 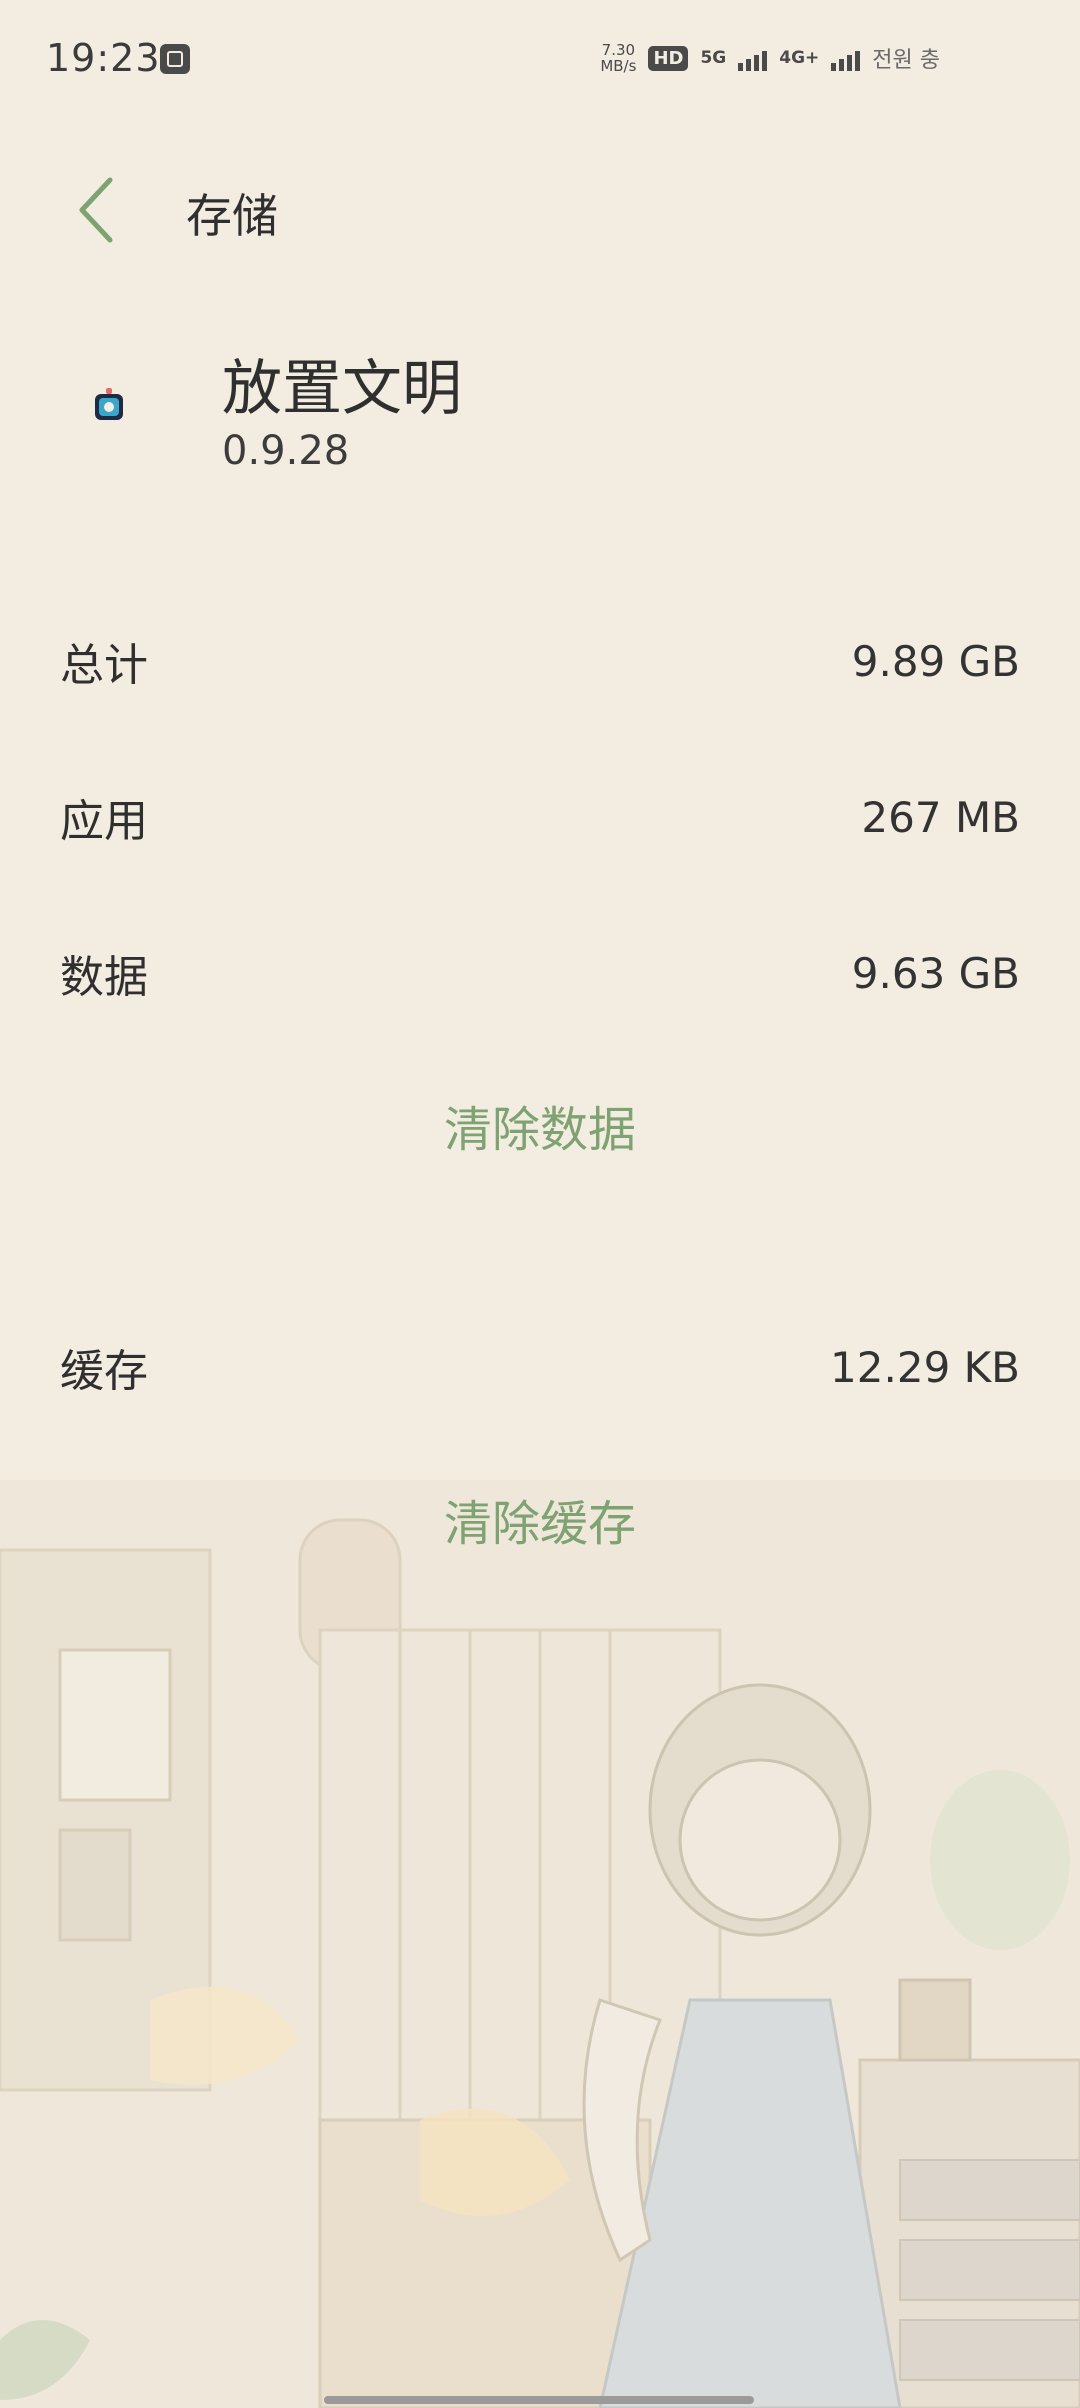 I want to click on back-button, so click(x=98, y=210).